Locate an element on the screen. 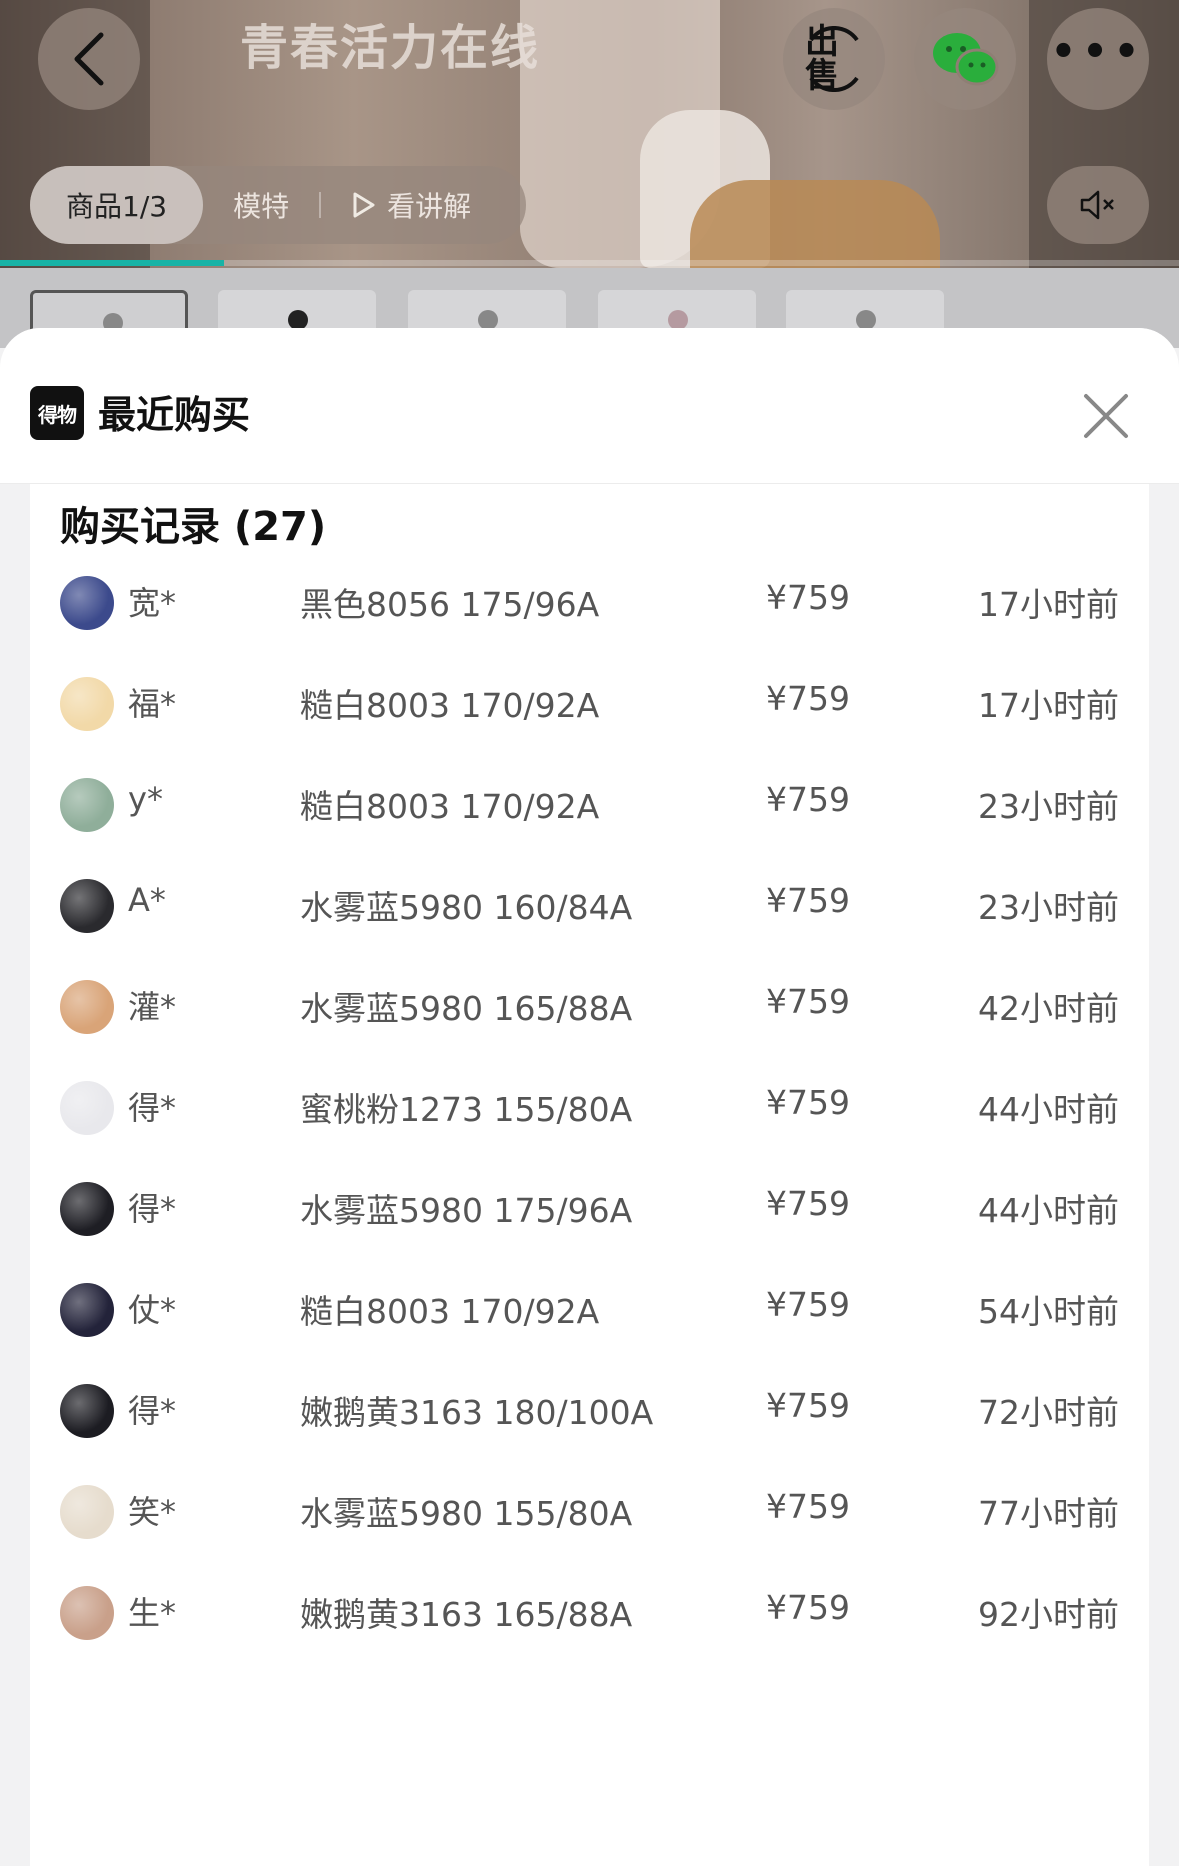 The width and height of the screenshot is (1179, 1866). video-progress-fill is located at coordinates (112, 263).